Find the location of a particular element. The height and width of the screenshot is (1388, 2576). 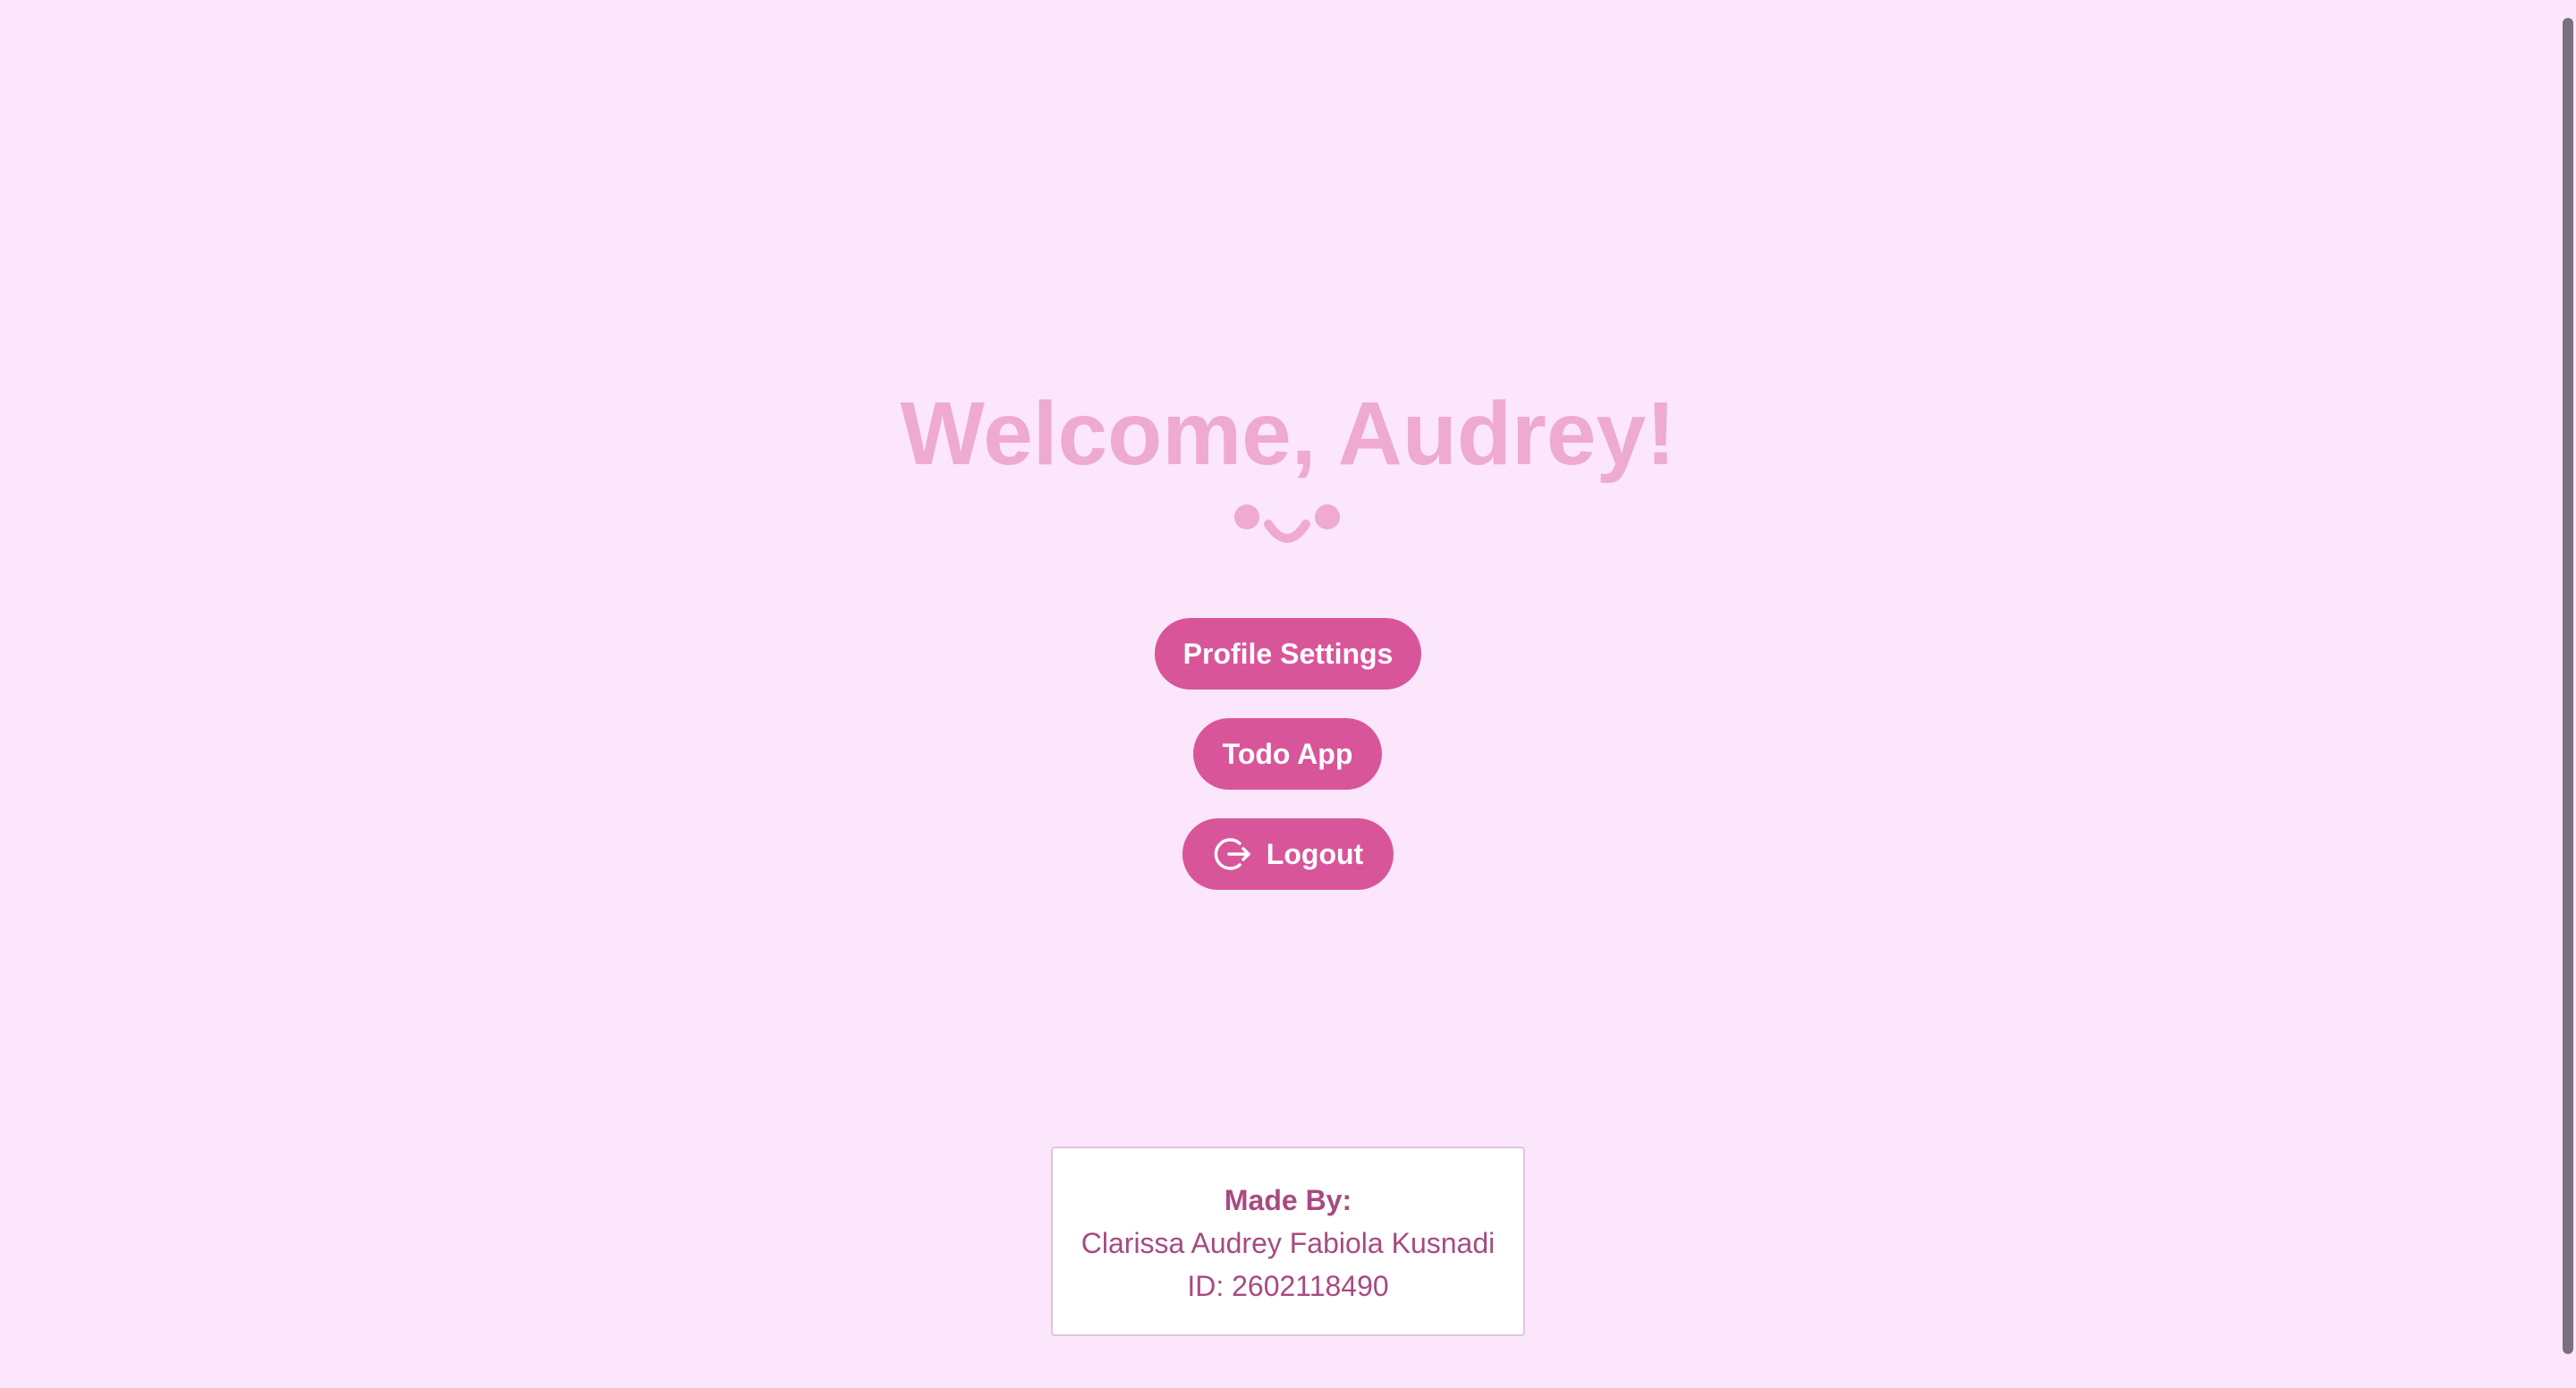

profile-settings-button: Profile Settings is located at coordinates (1288, 654).